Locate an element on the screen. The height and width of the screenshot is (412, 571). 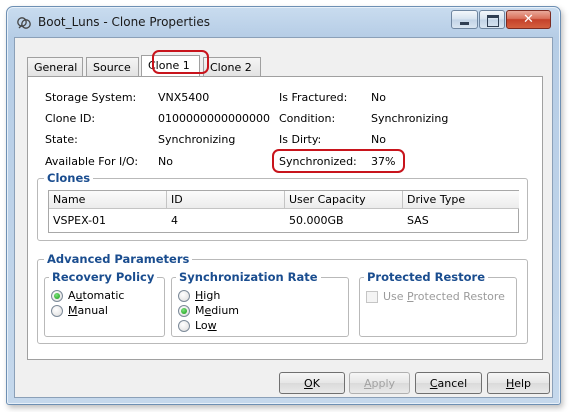
radio-manual-indicator is located at coordinates (57, 311).